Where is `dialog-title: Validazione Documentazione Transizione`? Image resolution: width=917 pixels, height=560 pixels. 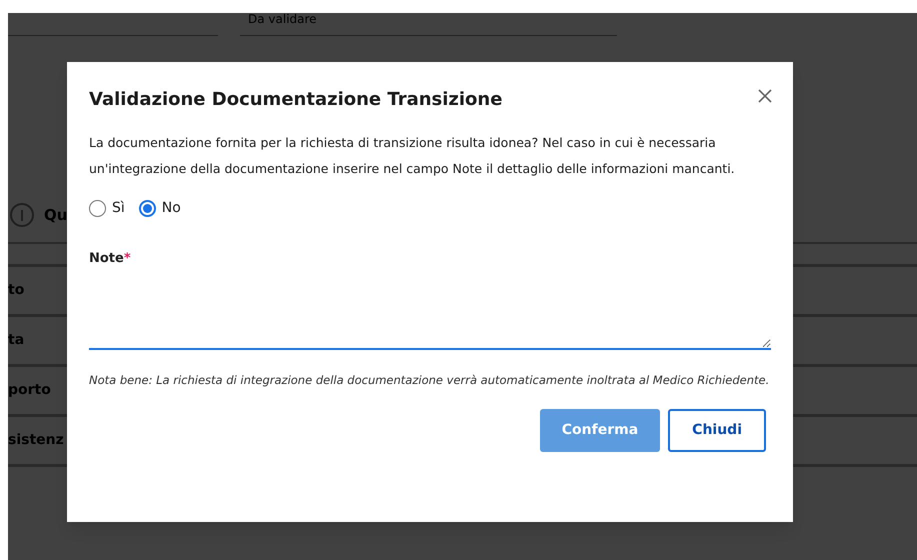
dialog-title: Validazione Documentazione Transizione is located at coordinates (295, 100).